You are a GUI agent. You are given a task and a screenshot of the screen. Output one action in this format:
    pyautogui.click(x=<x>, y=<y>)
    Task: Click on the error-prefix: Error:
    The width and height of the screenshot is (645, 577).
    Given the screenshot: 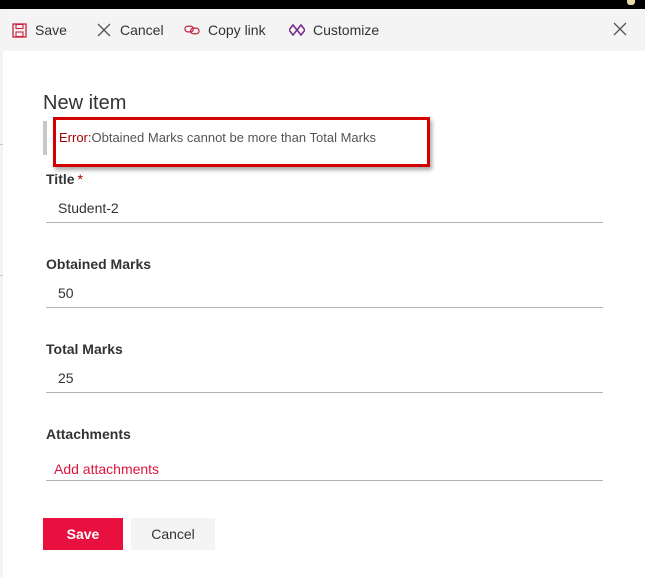 What is the action you would take?
    pyautogui.click(x=75, y=137)
    